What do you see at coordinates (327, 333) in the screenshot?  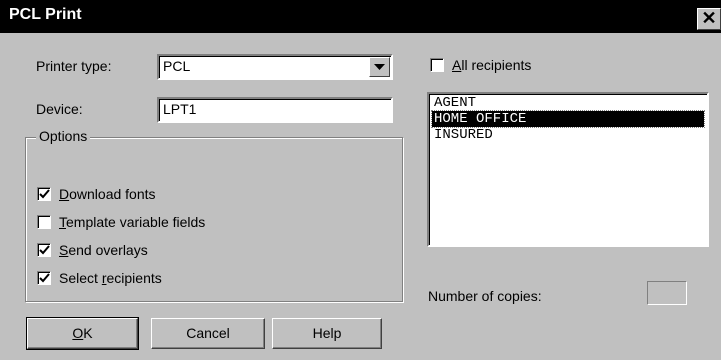 I see `help-button: Help` at bounding box center [327, 333].